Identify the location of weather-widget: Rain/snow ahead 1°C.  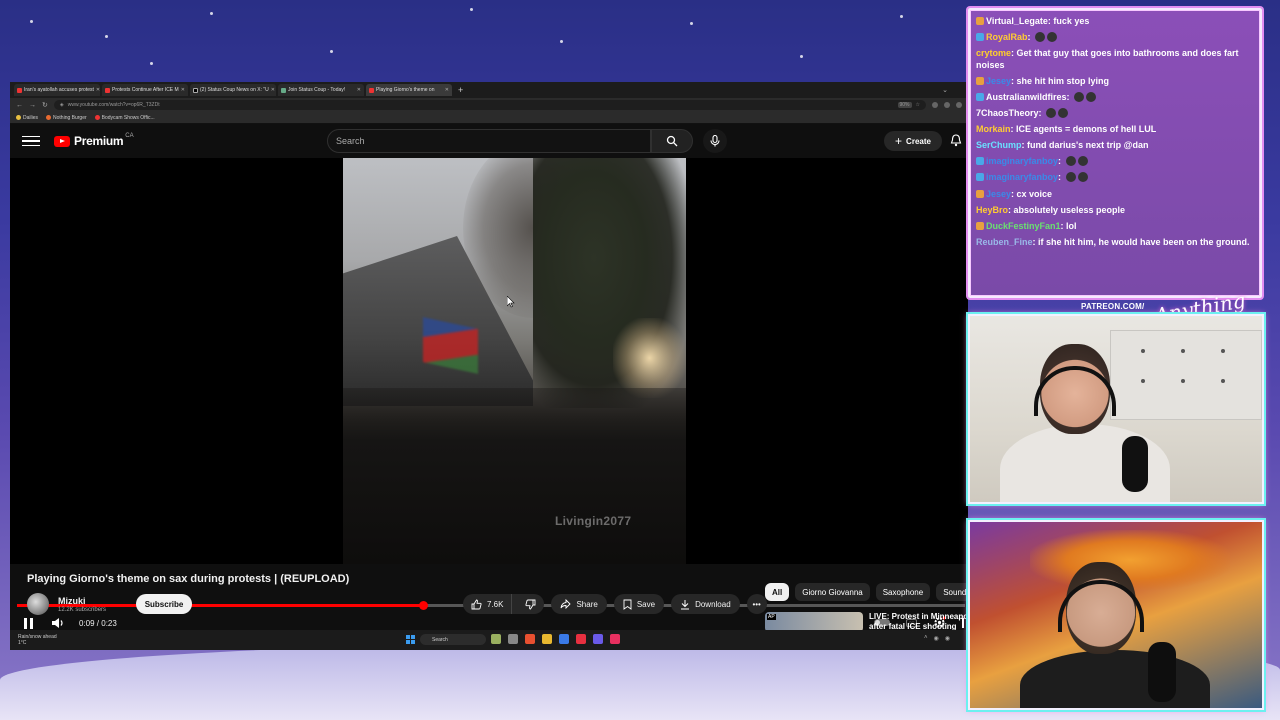
(37, 640).